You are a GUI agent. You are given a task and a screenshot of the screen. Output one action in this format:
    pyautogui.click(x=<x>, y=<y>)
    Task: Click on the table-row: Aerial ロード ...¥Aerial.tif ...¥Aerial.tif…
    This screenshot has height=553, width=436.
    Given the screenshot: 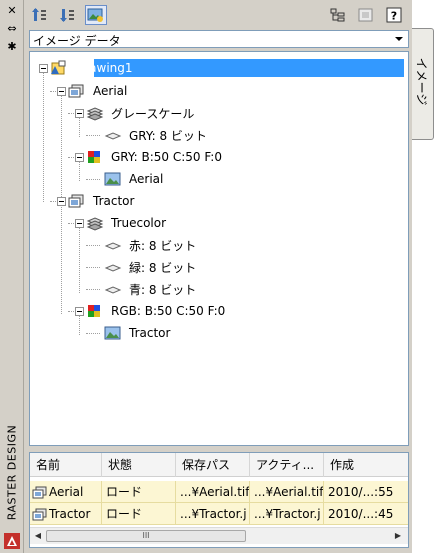 What is the action you would take?
    pyautogui.click(x=219, y=492)
    